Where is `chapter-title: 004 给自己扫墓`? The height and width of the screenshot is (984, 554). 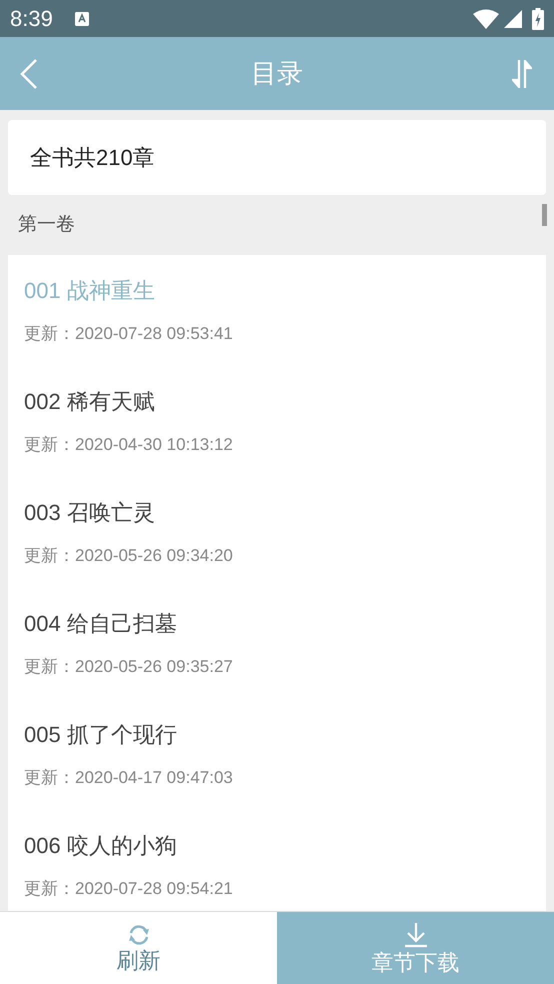 chapter-title: 004 给自己扫墓 is located at coordinates (101, 624).